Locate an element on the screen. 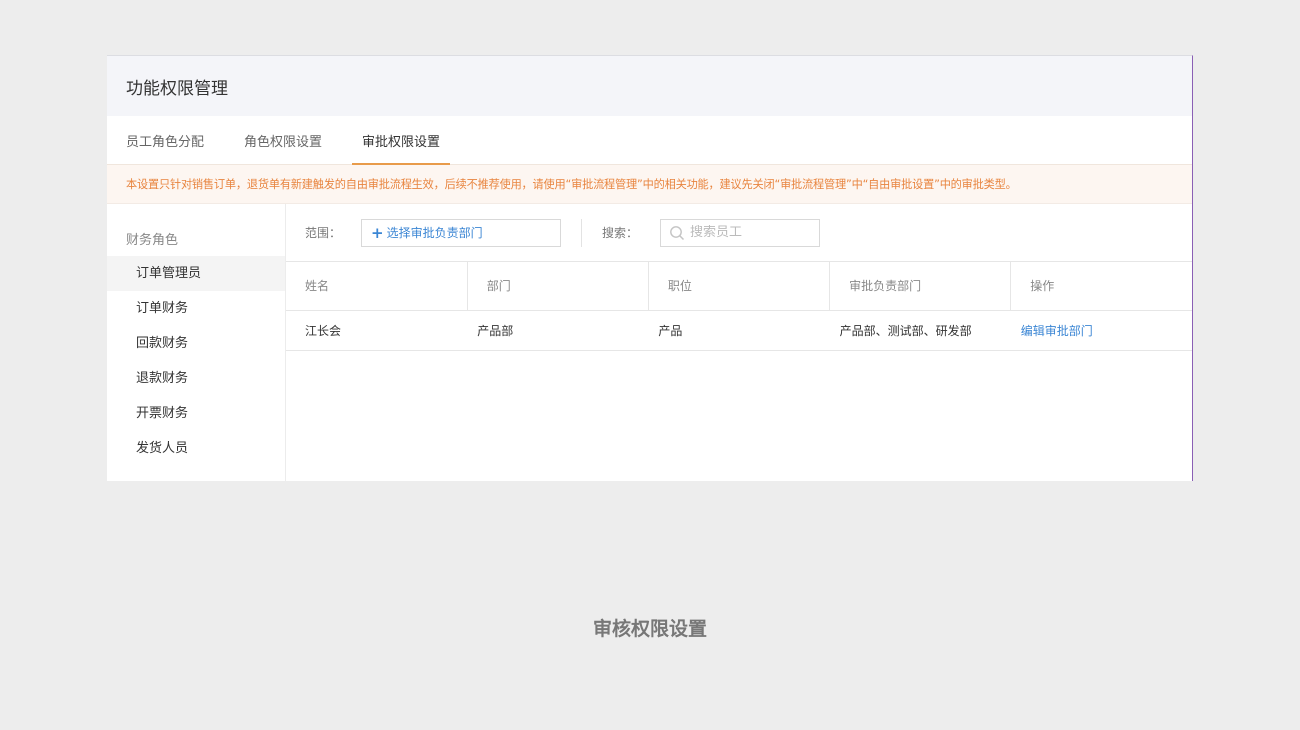 The width and height of the screenshot is (1300, 730). caption: 审核权限设置 is located at coordinates (649, 629).